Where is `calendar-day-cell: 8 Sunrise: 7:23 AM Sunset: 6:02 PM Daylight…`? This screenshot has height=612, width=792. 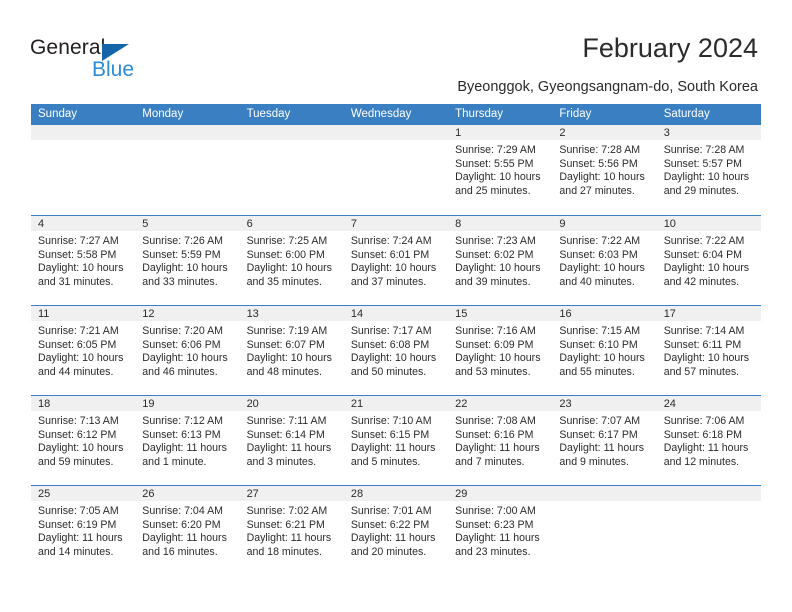
calendar-day-cell: 8 Sunrise: 7:23 AM Sunset: 6:02 PM Daylight… is located at coordinates (500, 260).